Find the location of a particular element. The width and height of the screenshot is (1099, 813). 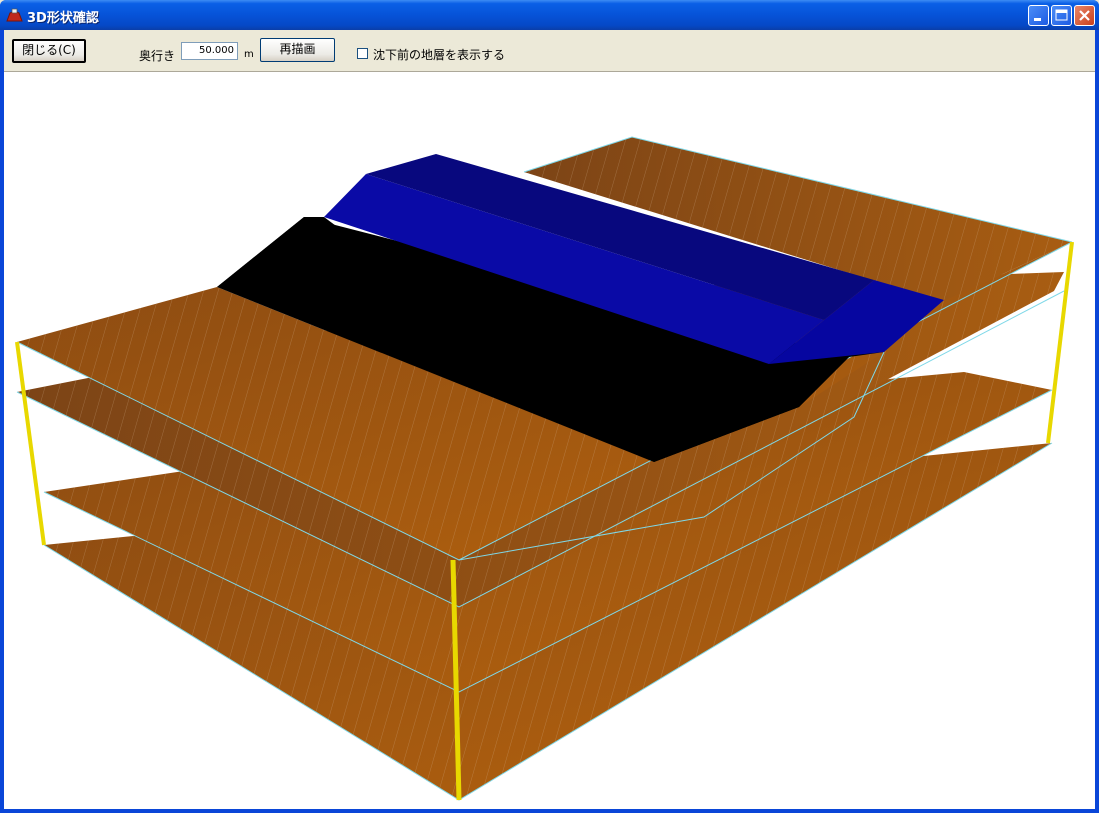

corner-post-left is located at coordinates (30, 443).